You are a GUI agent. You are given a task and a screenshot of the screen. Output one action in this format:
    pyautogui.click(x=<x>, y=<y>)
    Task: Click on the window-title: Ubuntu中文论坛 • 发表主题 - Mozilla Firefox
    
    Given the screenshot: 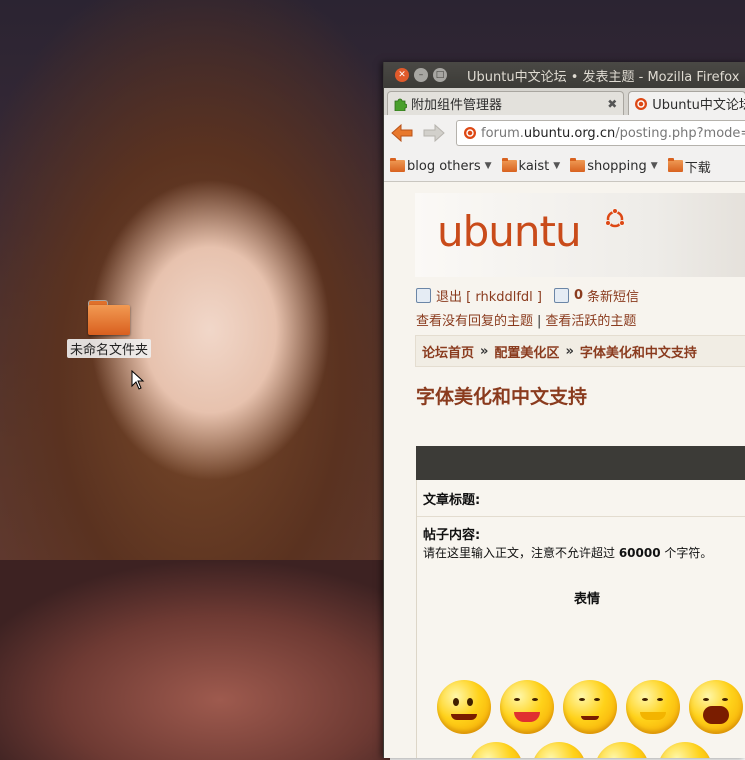 What is the action you would take?
    pyautogui.click(x=603, y=77)
    